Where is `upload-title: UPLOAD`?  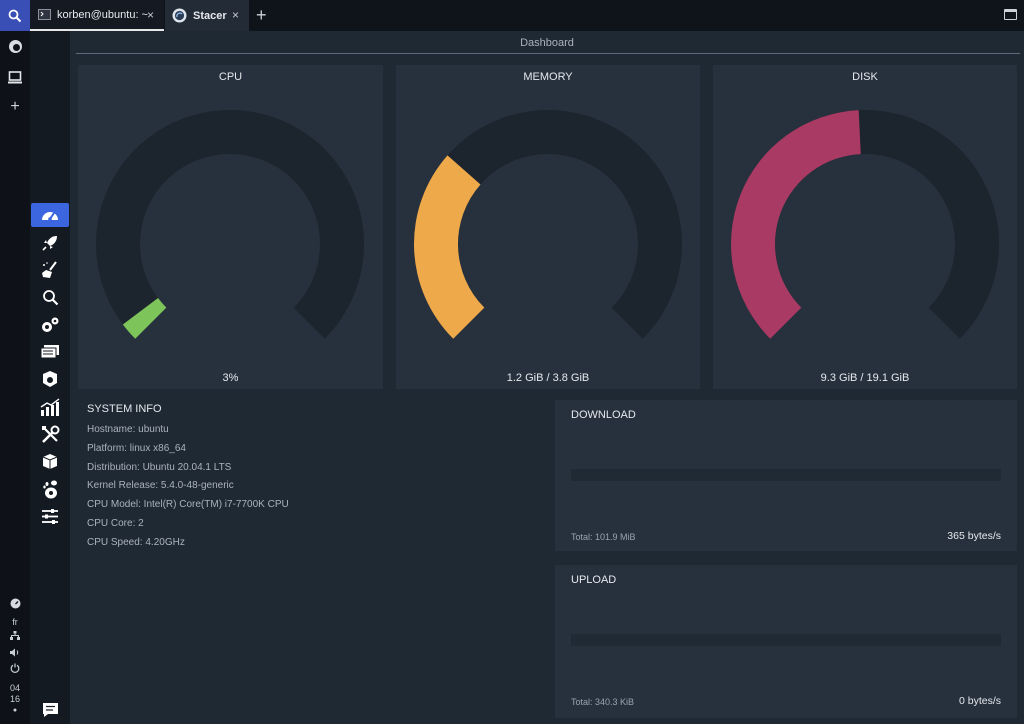 upload-title: UPLOAD is located at coordinates (594, 580).